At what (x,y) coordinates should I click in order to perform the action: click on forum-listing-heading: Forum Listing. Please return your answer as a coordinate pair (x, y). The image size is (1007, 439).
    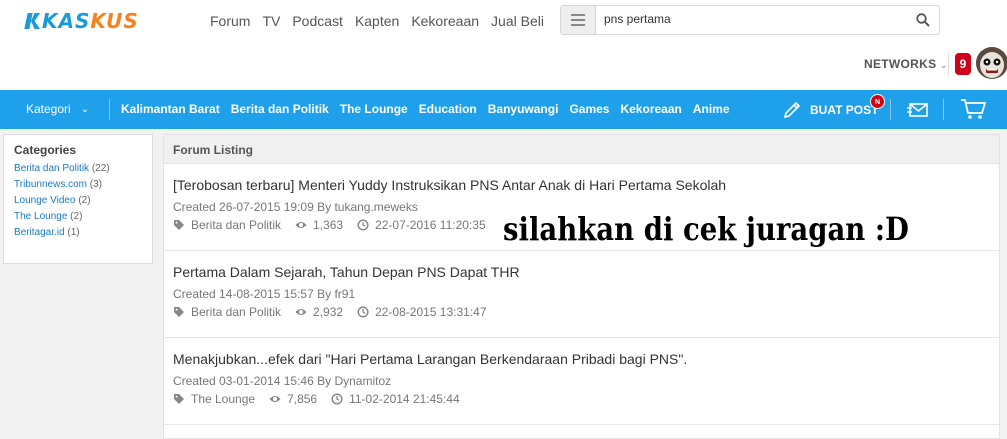
    Looking at the image, I should click on (581, 149).